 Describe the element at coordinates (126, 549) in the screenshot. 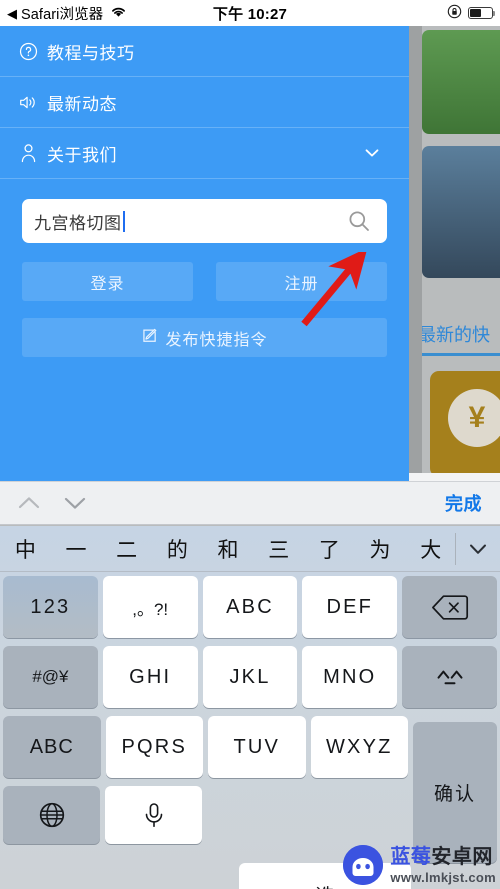

I see `candidate-item: 二` at that location.